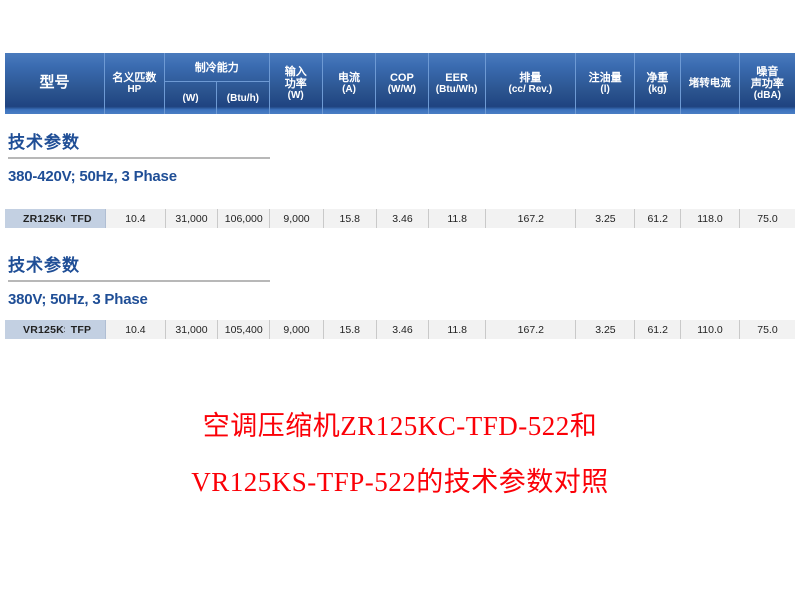 This screenshot has width=800, height=600. I want to click on cell-nominal-hp-2: 10.4, so click(136, 329).